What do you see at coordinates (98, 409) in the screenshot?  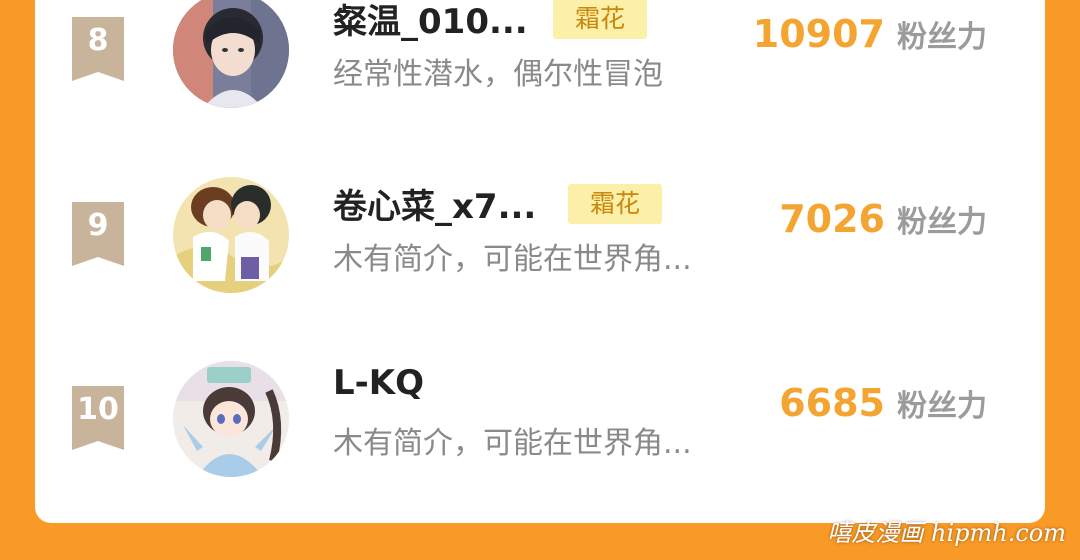 I see `rank-number: 10` at bounding box center [98, 409].